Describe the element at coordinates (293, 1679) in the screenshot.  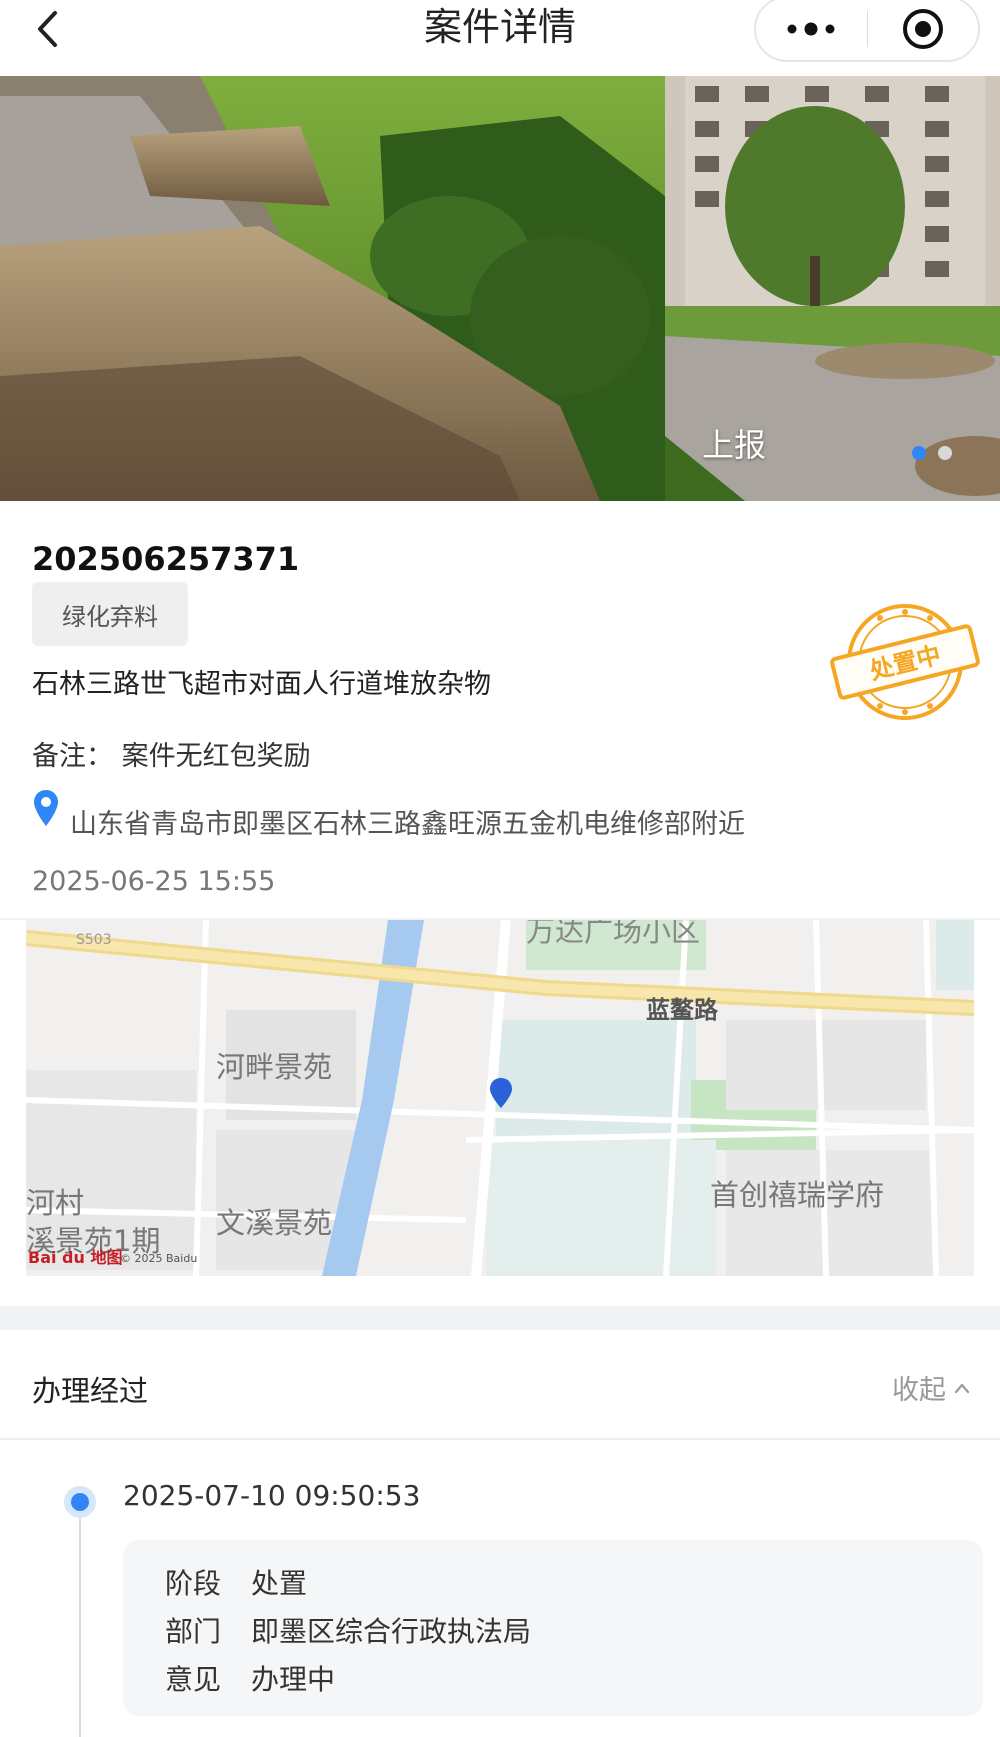
I see `opinion-value: 办理中` at that location.